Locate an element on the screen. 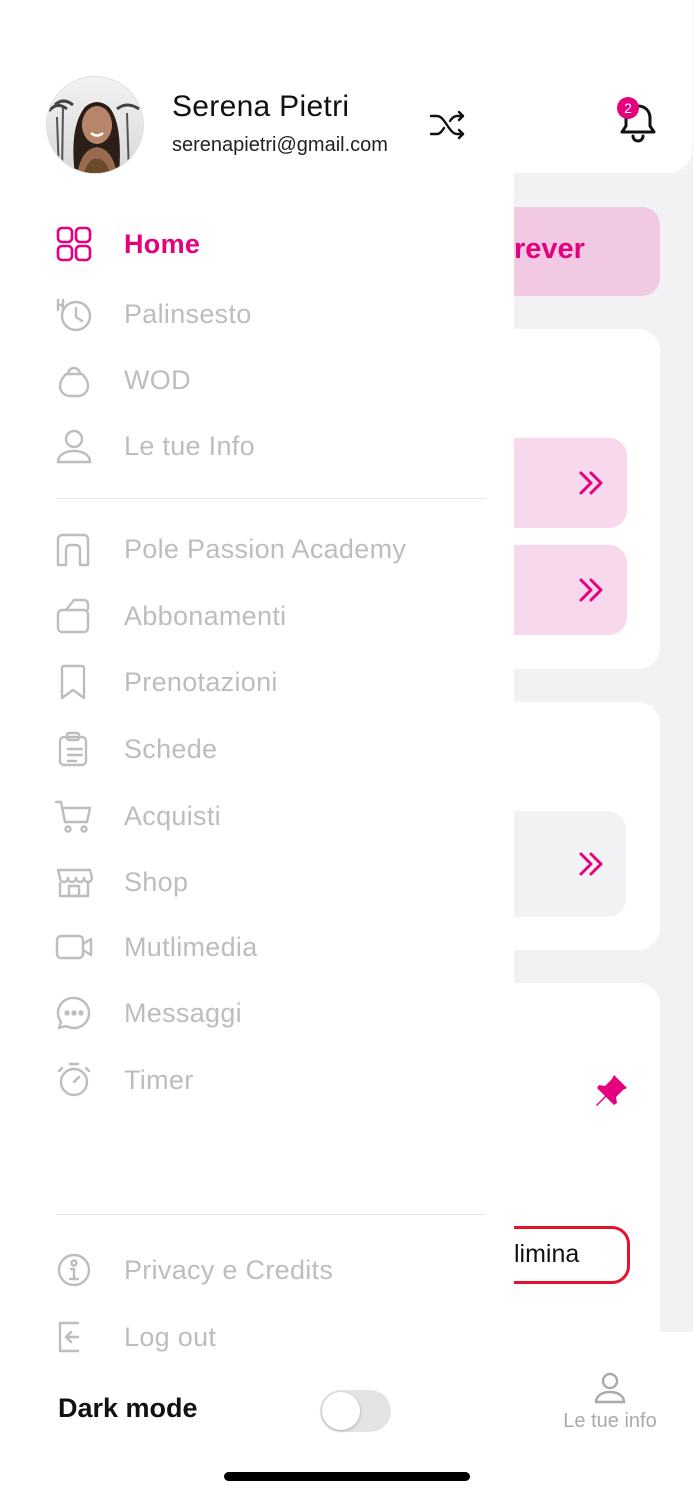  clipboard-icon is located at coordinates (74, 749).